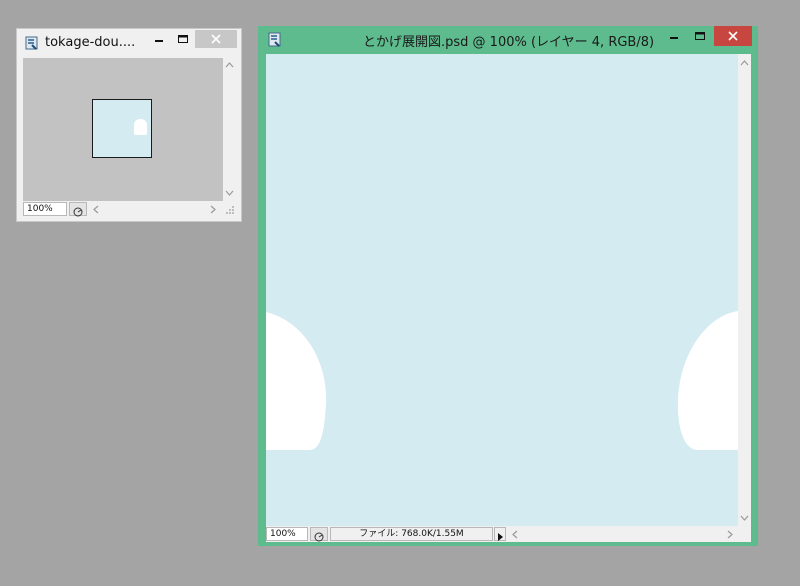 This screenshot has width=800, height=586. I want to click on navigator-vertical-scrollbar, so click(229, 129).